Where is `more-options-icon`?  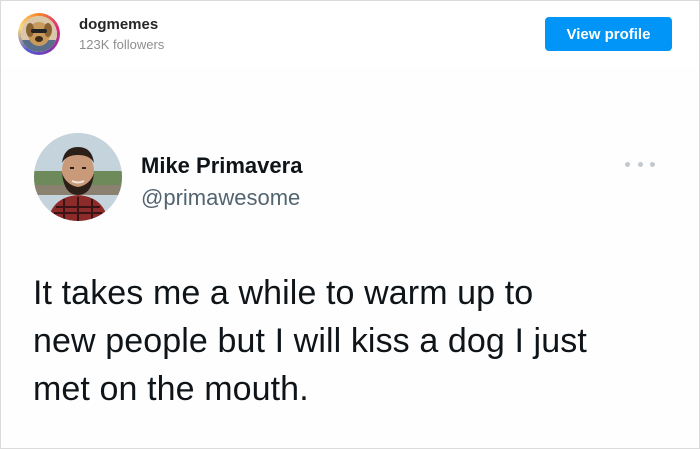 more-options-icon is located at coordinates (640, 164).